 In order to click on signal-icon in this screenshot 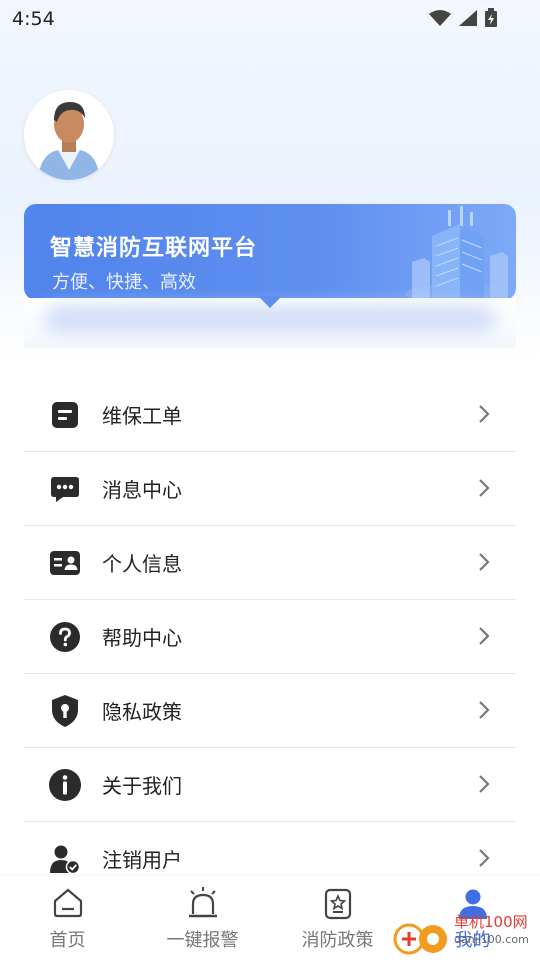, I will do `click(468, 18)`.